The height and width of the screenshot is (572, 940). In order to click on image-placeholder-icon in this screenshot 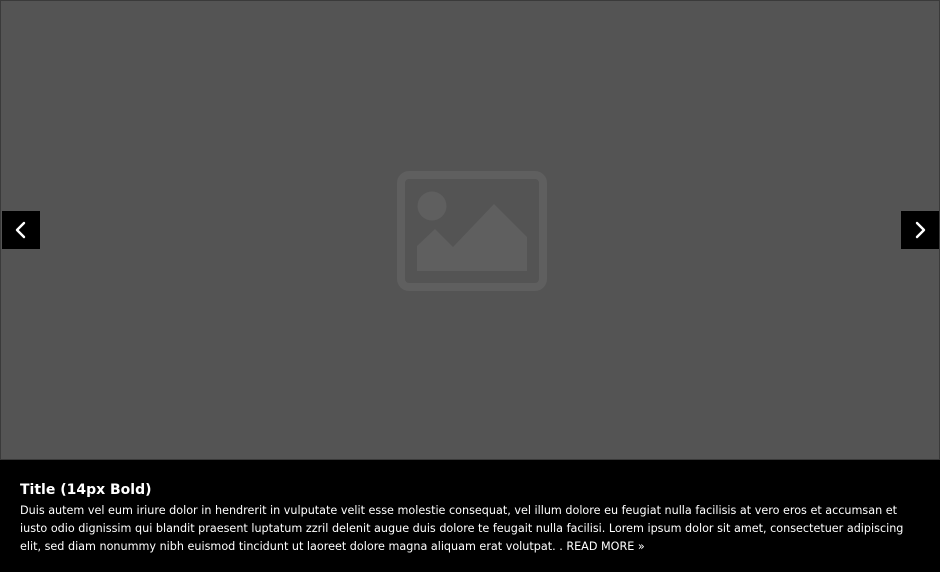, I will do `click(472, 231)`.